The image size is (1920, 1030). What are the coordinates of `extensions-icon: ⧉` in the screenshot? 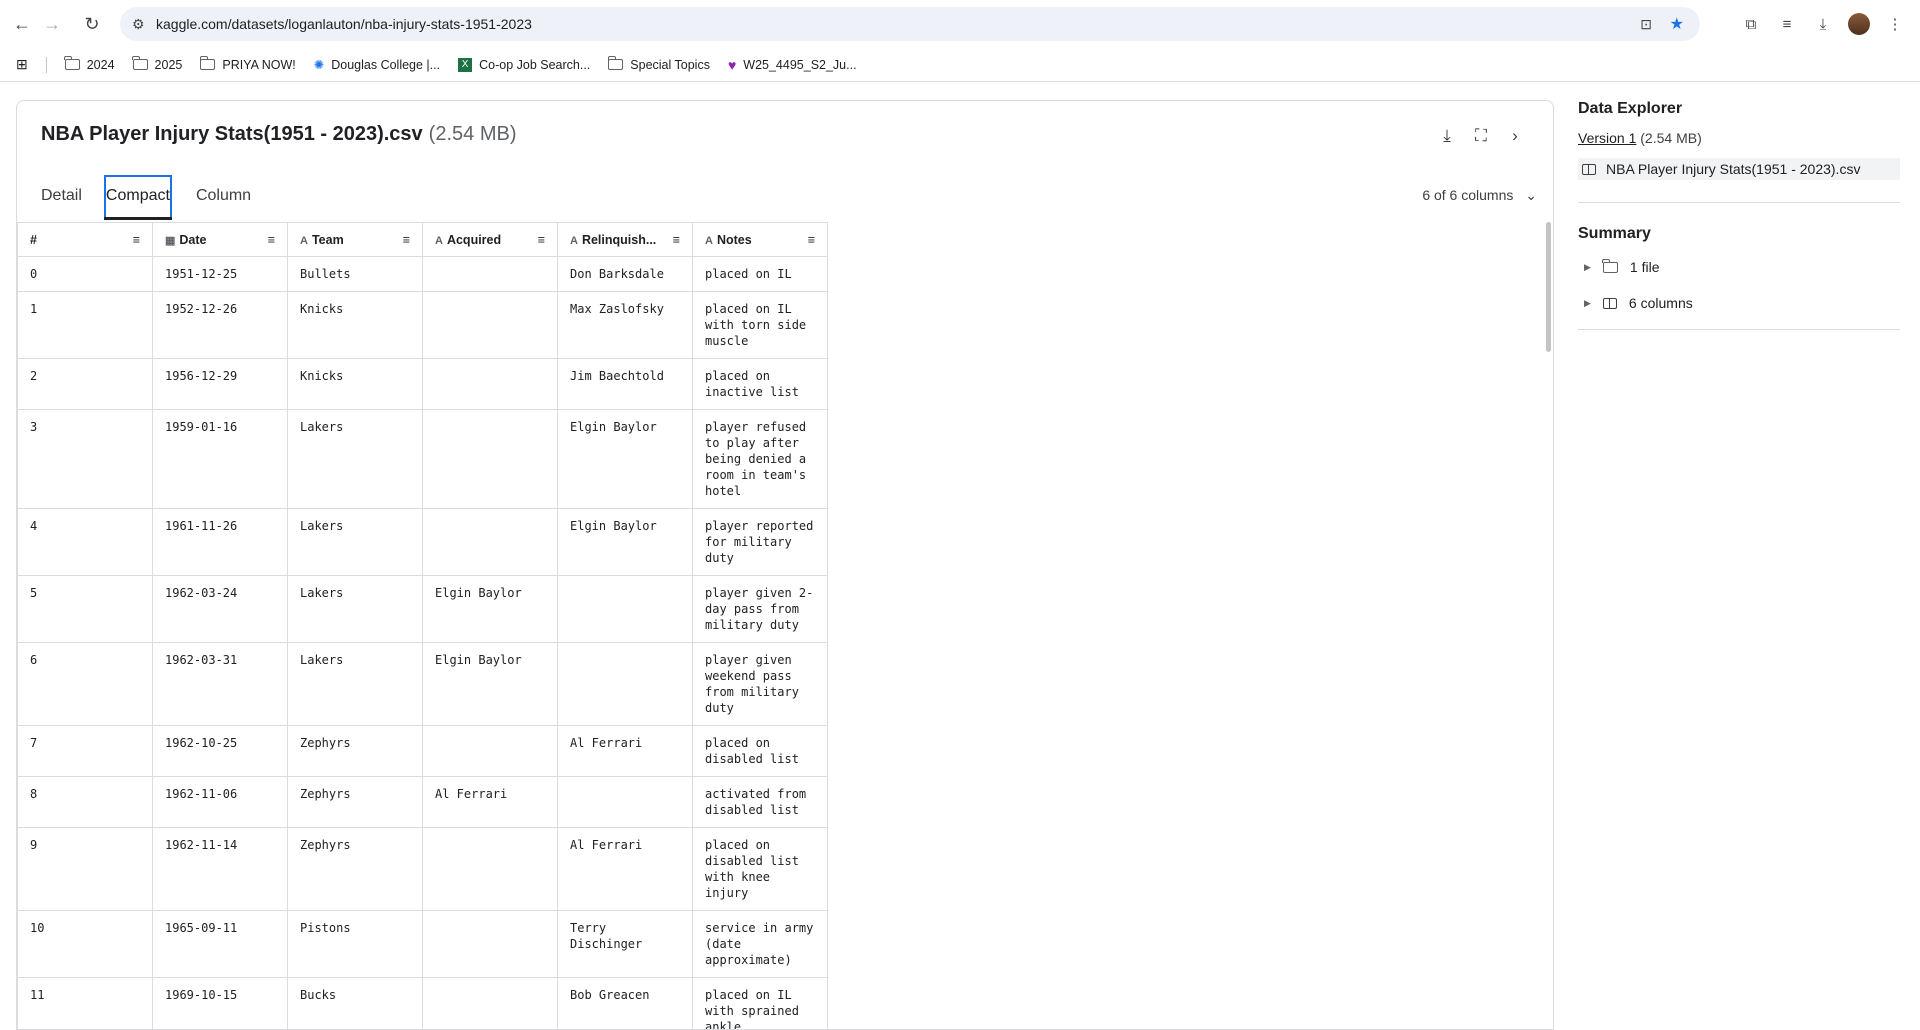 It's located at (1751, 24).